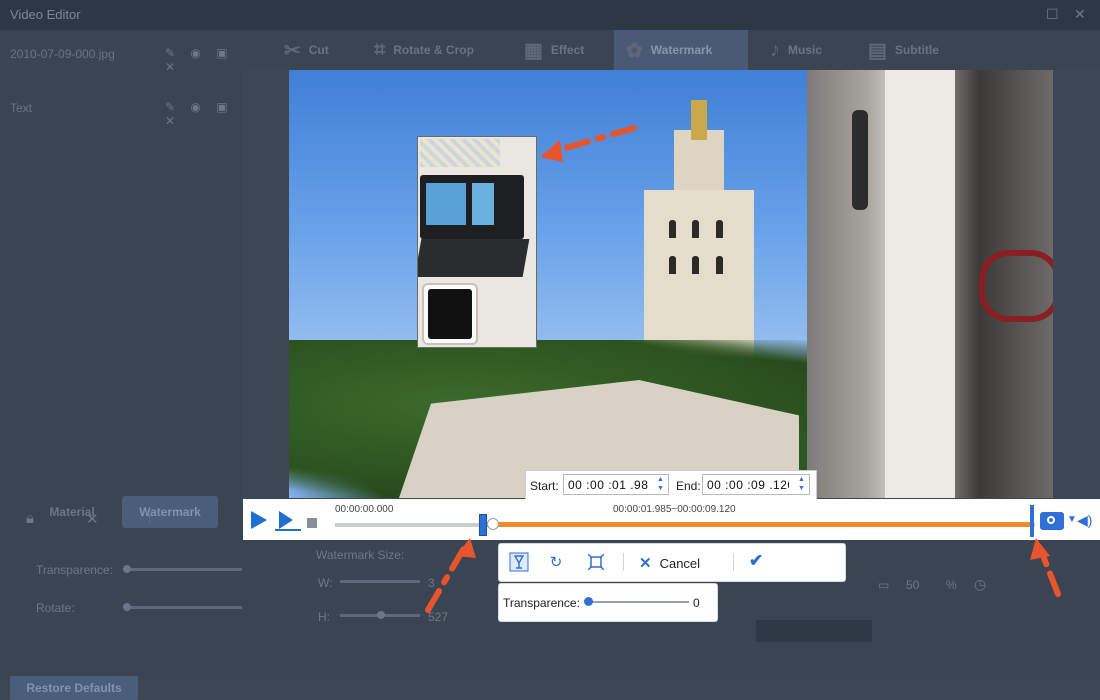 The width and height of the screenshot is (1100, 700). Describe the element at coordinates (593, 140) in the screenshot. I see `arrow-to-watermark` at that location.